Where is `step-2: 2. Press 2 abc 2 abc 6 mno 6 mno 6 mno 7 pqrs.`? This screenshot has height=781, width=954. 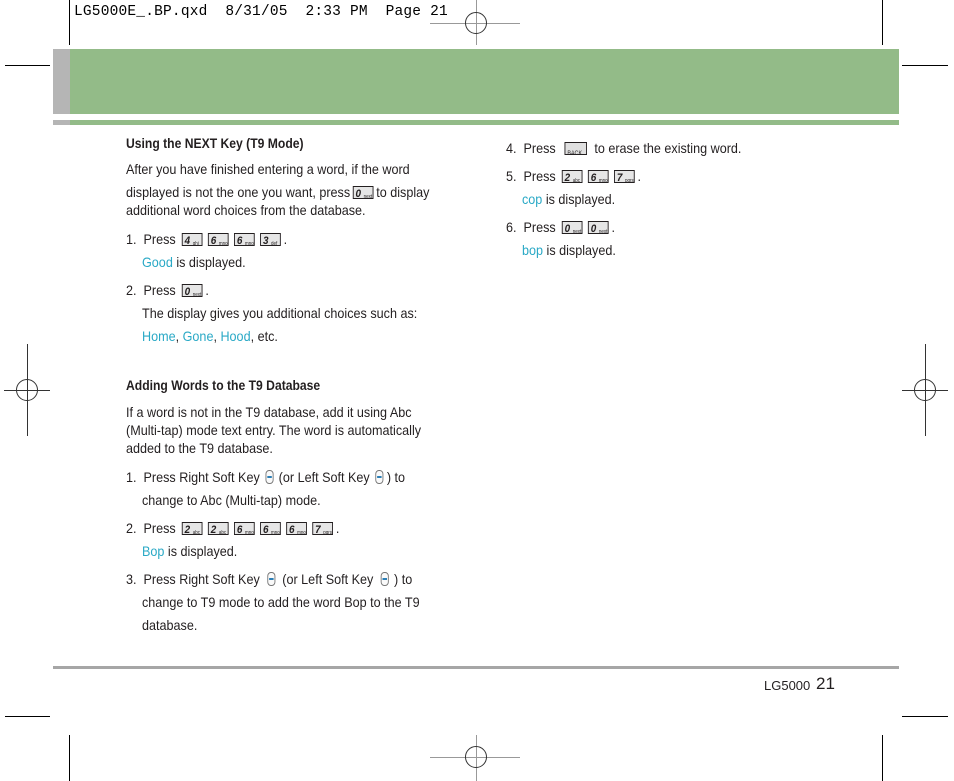
step-2: 2. Press 2 abc 2 abc 6 mno 6 mno 6 mno 7 pqrs. is located at coordinates (232, 528).